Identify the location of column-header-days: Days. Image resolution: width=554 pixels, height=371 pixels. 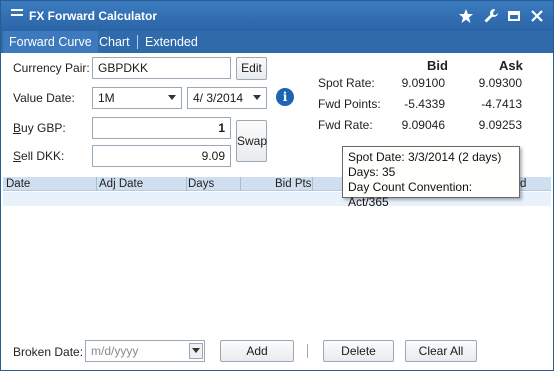
(201, 184).